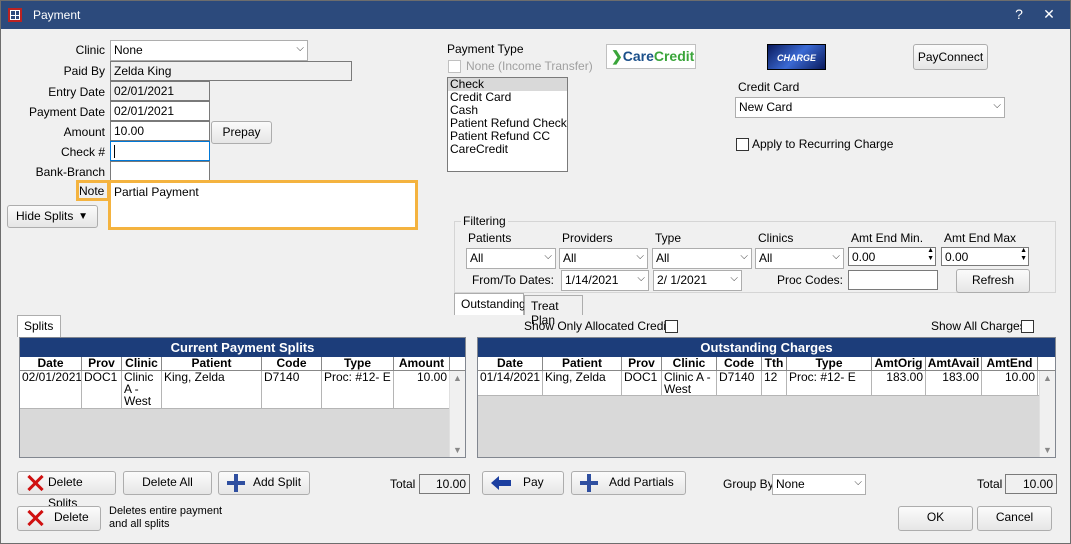  I want to click on from-date-picker: 1/14/2021 ⌵, so click(605, 280).